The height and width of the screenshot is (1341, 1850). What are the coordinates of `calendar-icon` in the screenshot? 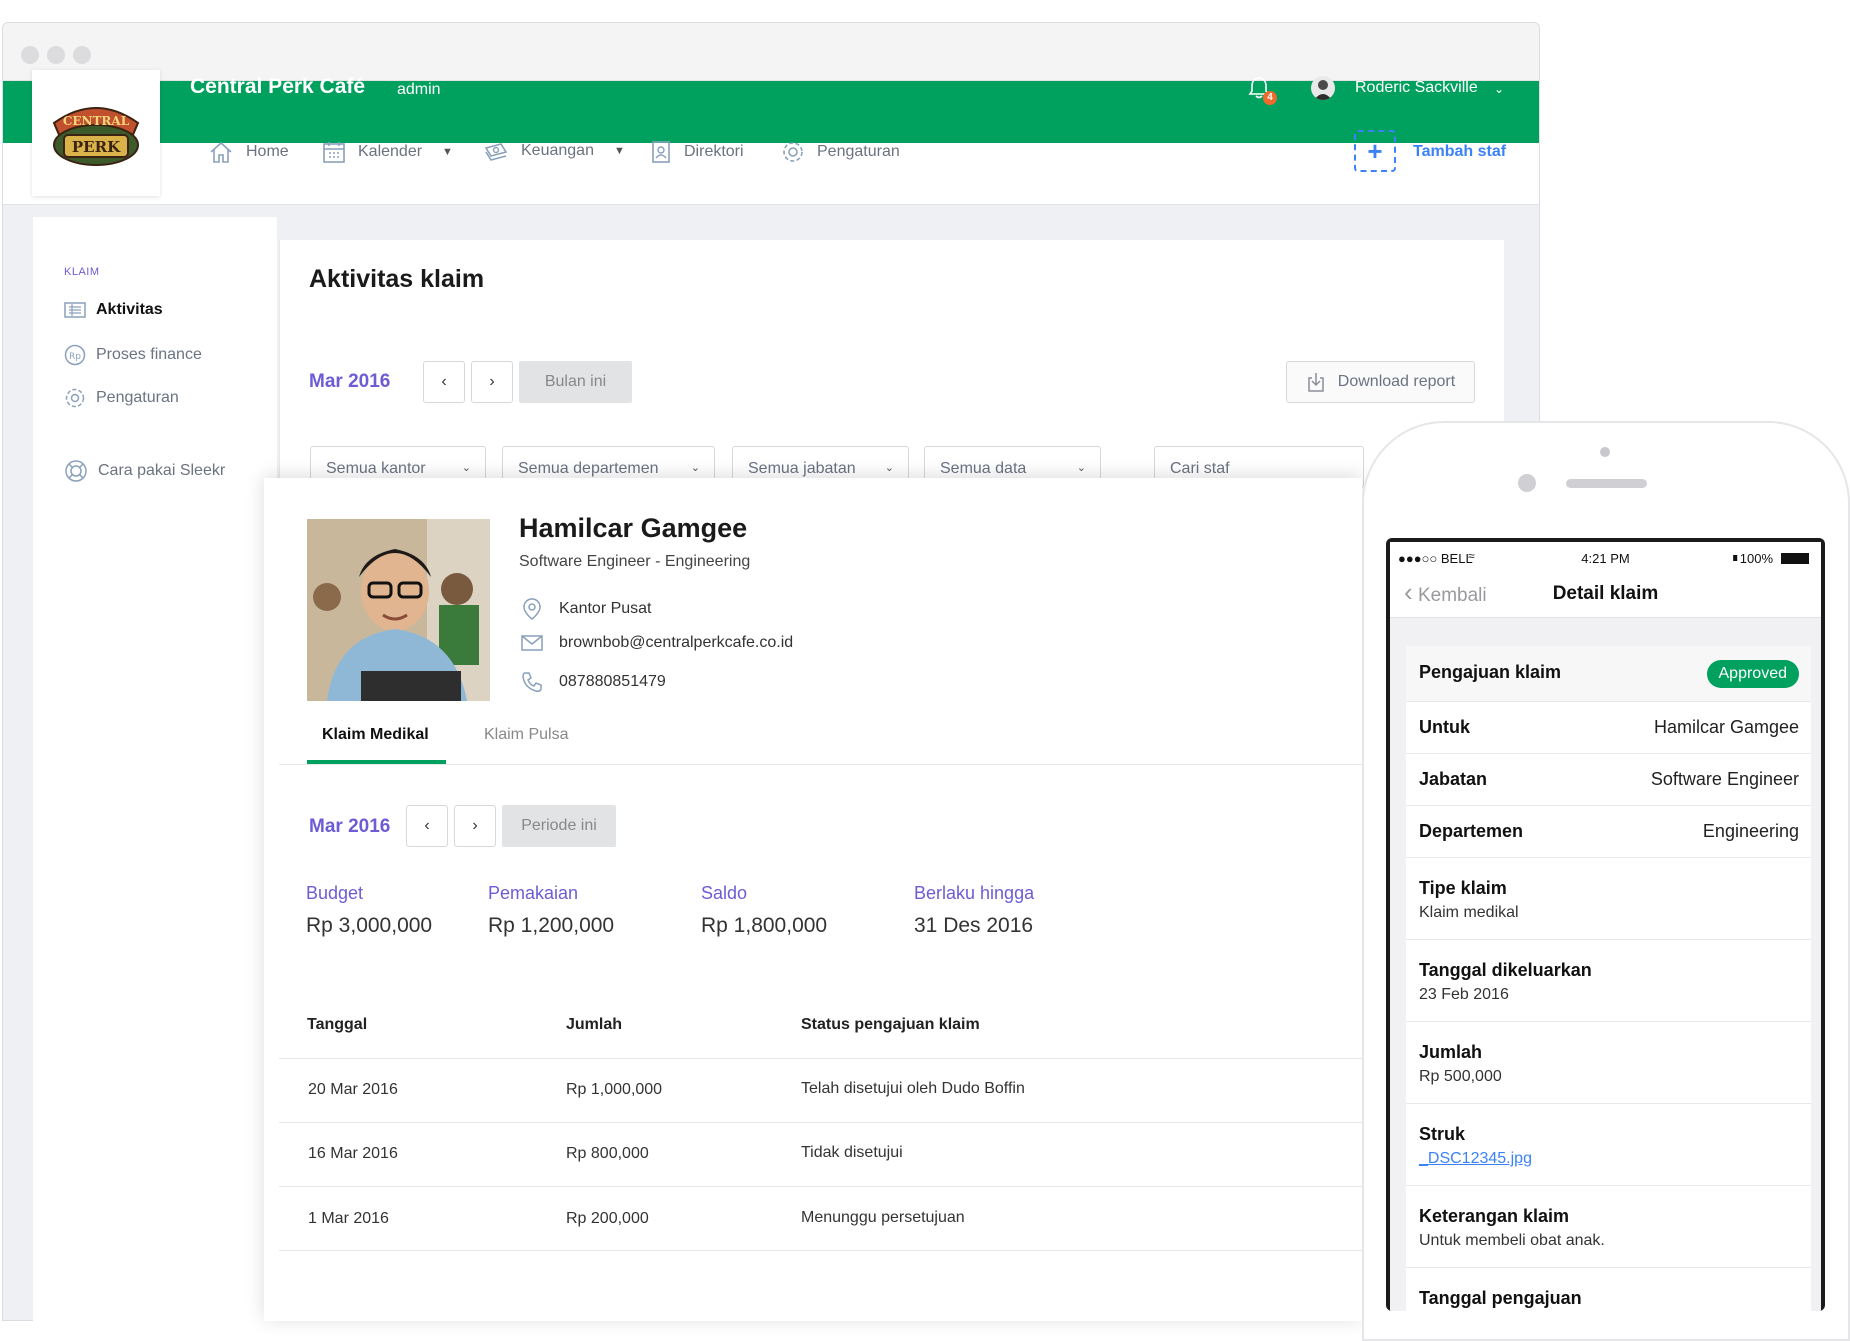 It's located at (334, 152).